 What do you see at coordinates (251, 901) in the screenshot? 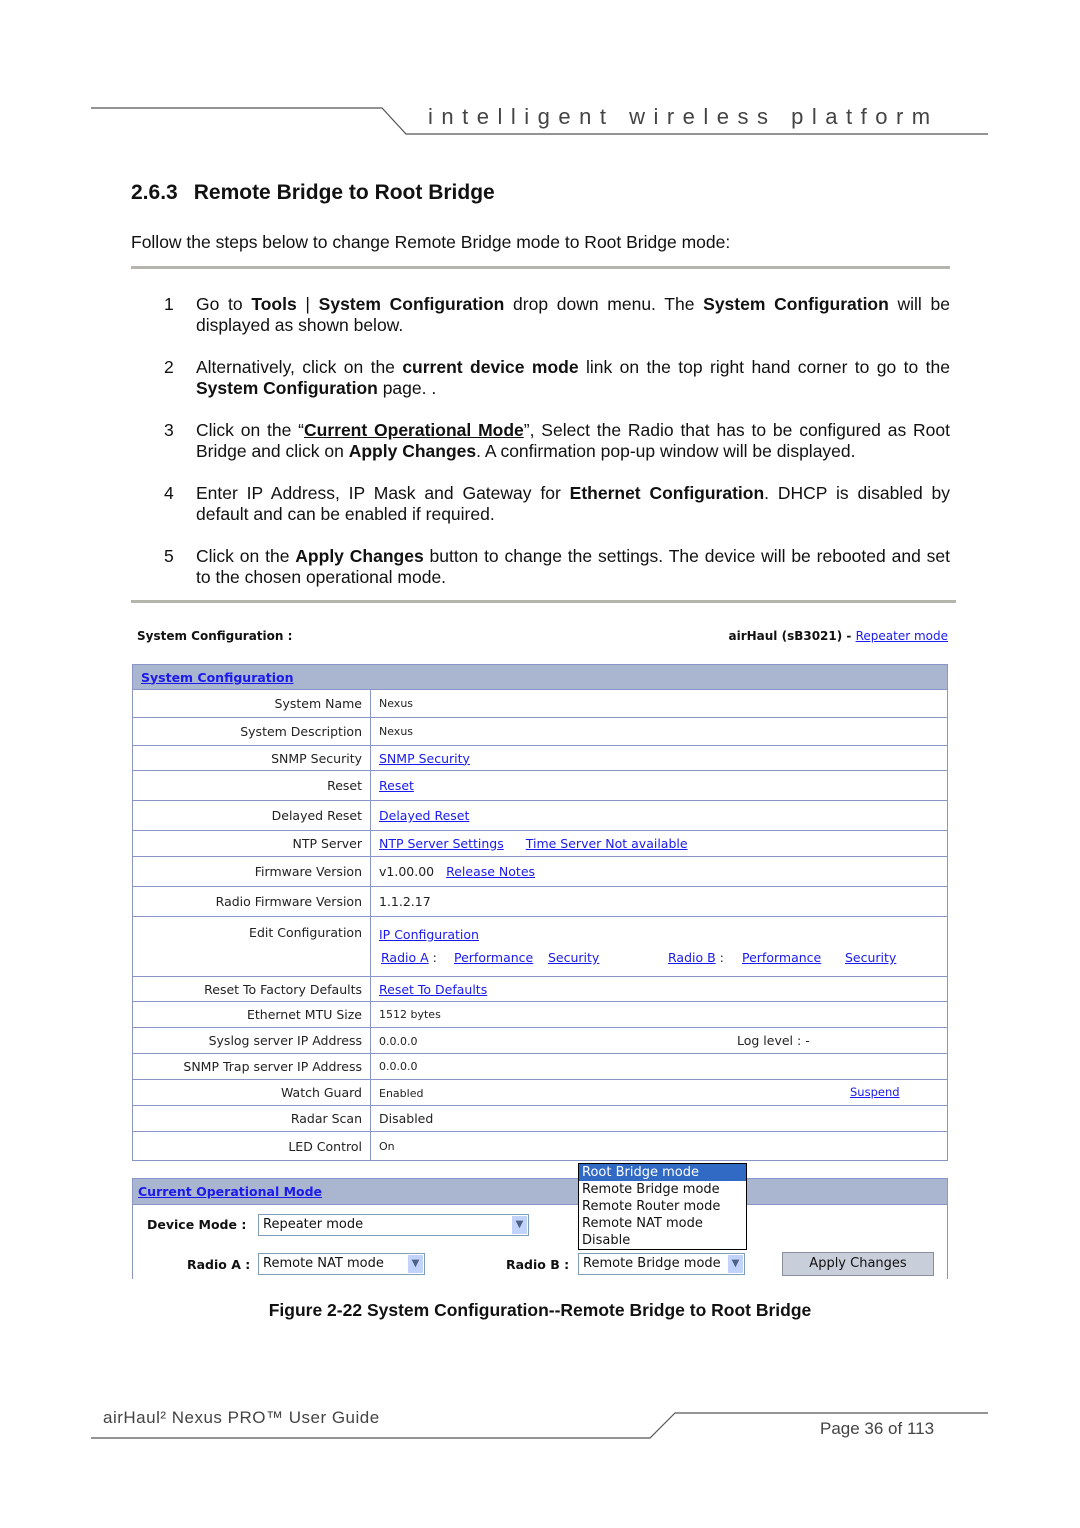
I see `row-label: Radio Firmware Version` at bounding box center [251, 901].